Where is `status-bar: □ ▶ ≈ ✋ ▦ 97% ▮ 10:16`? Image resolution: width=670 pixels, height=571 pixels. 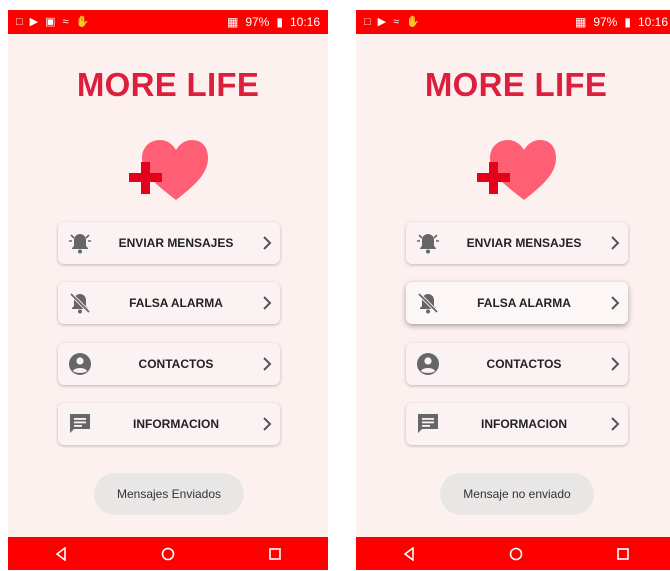
status-bar: □ ▶ ≈ ✋ ▦ 97% ▮ 10:16 is located at coordinates (513, 22).